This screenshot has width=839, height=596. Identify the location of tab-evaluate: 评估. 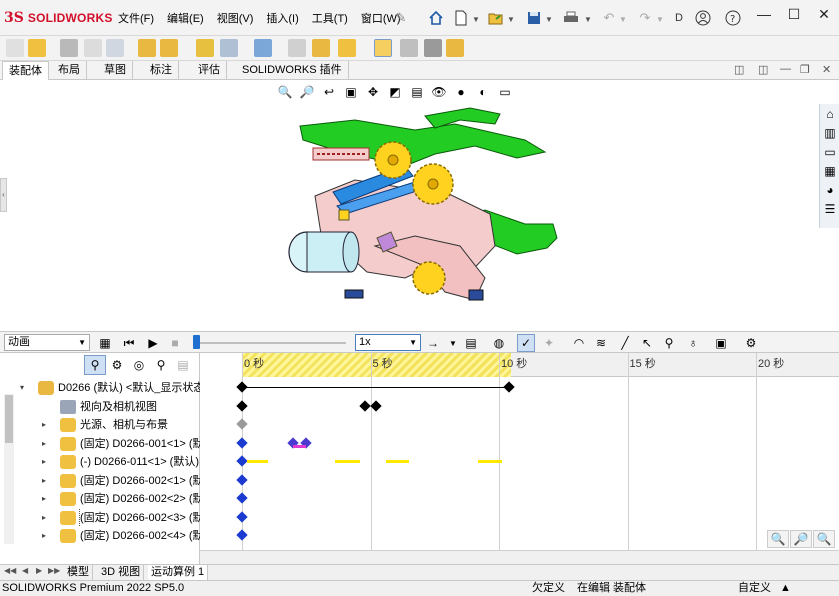
(209, 70).